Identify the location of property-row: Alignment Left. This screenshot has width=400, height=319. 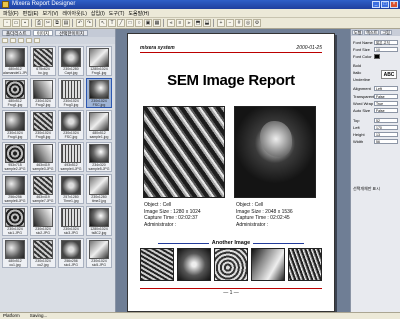
(375, 88).